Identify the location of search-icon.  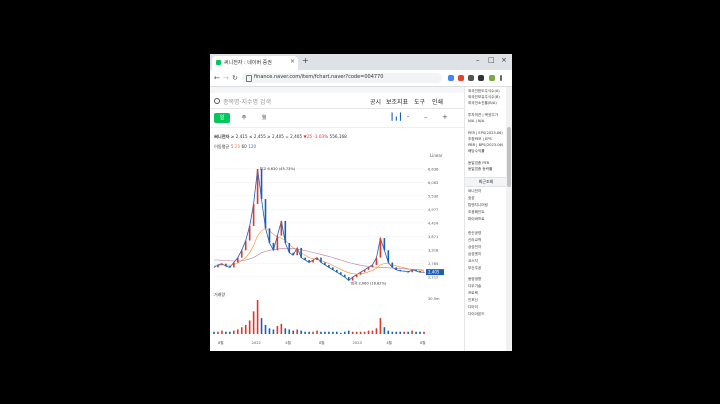
(217, 101).